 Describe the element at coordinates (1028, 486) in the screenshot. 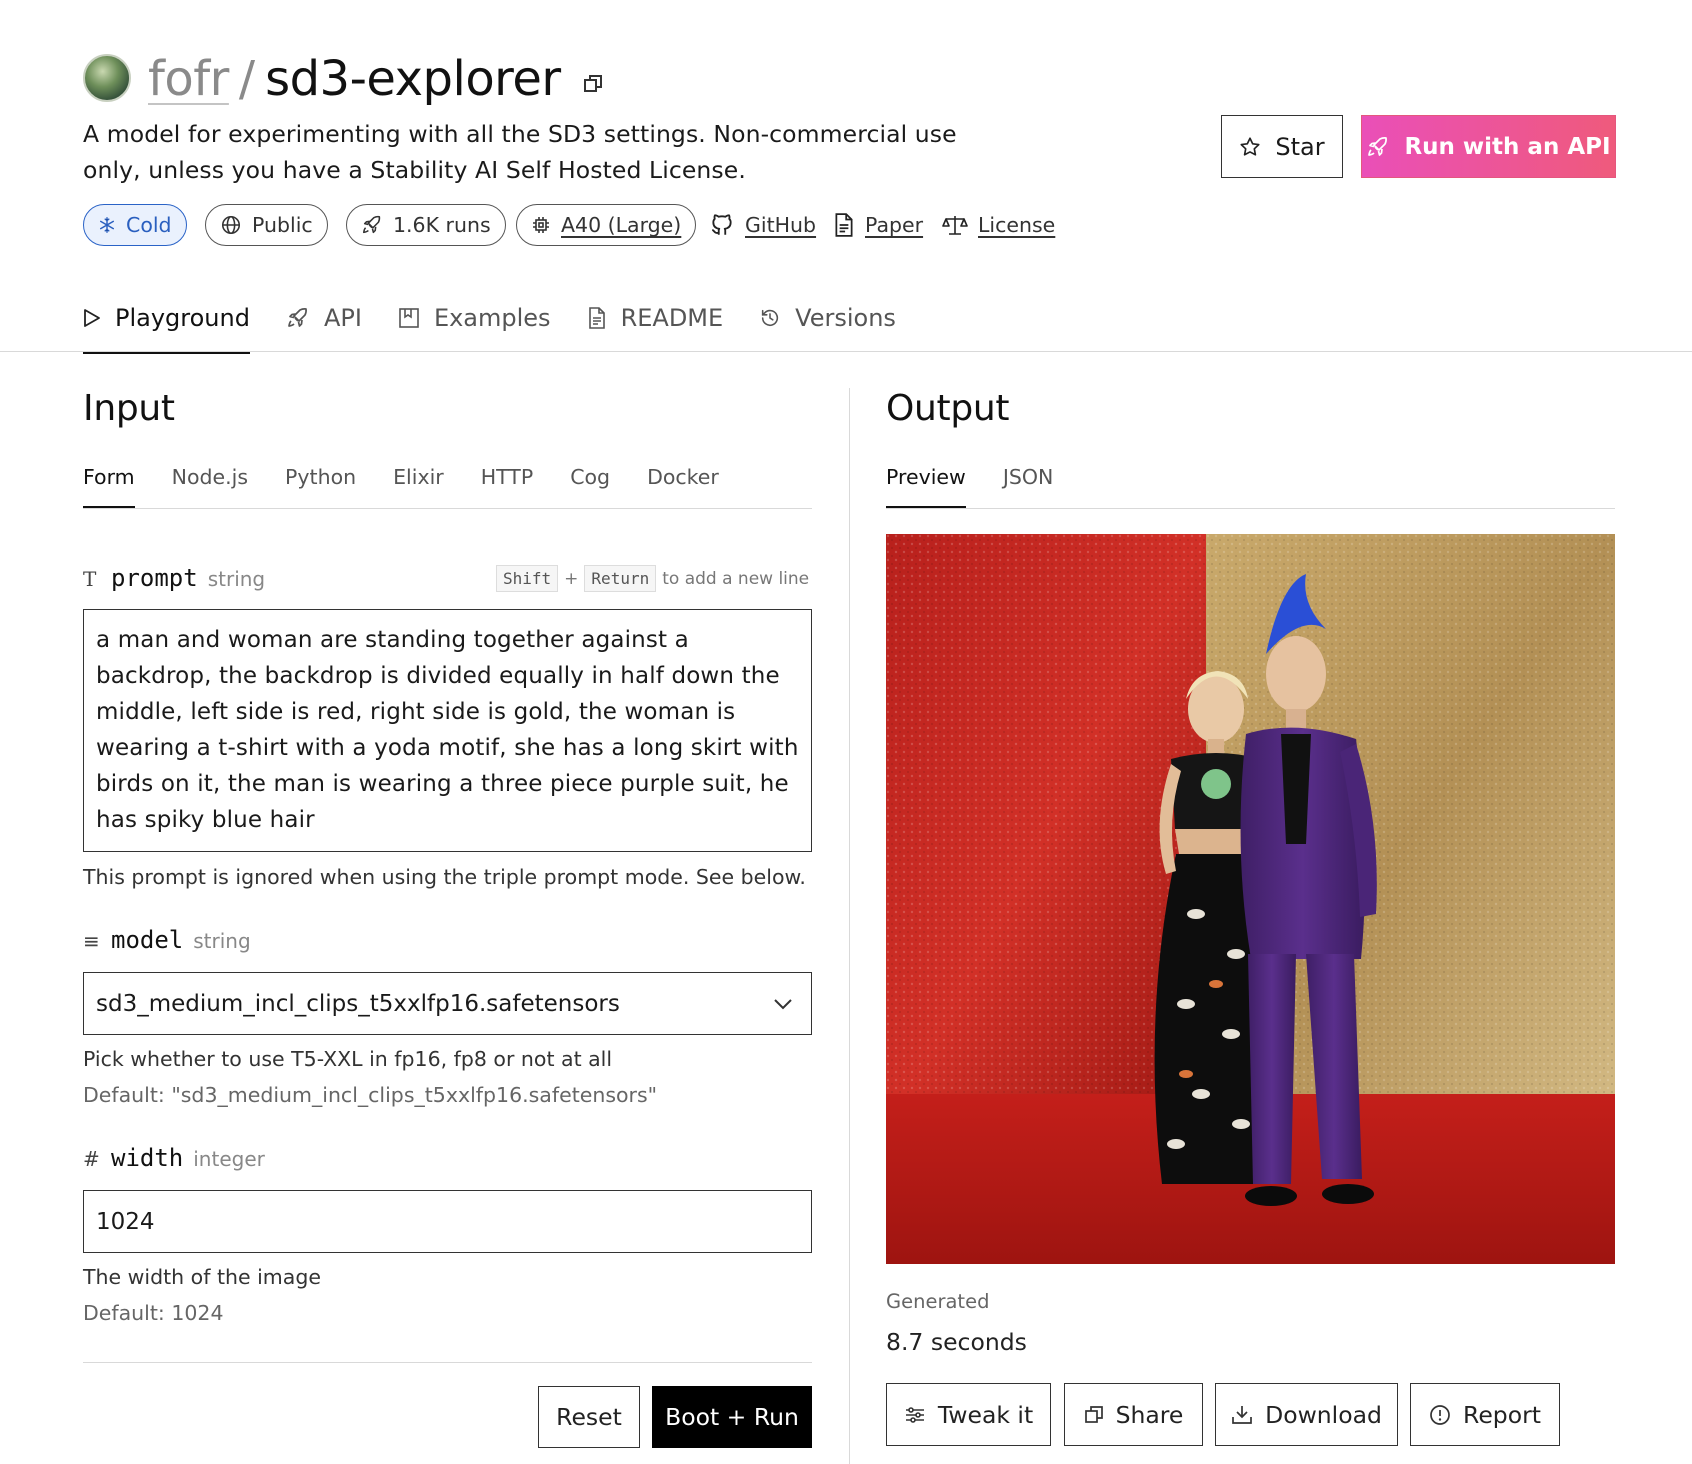

I see `tab-json: JSON` at that location.